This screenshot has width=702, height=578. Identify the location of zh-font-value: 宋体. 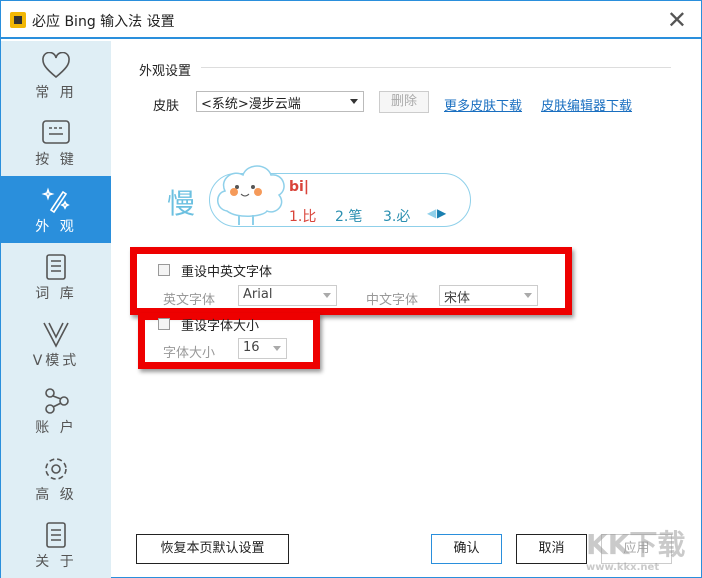
(457, 298).